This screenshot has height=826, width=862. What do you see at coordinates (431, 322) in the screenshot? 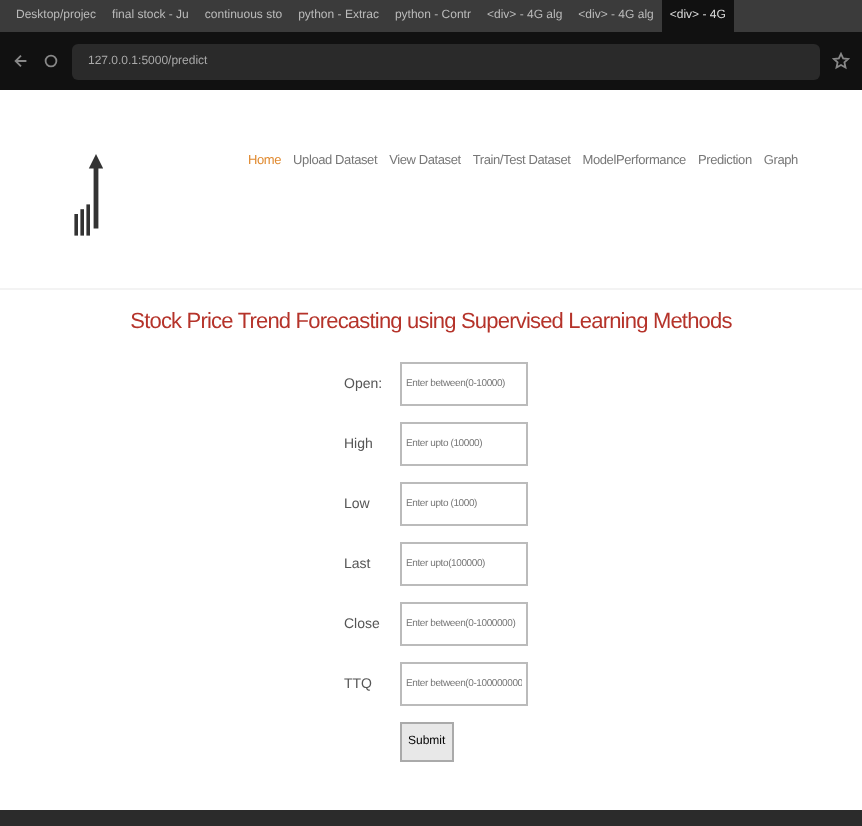
I see `page-title: Stock Price Trend Forecasting using Supervised Learning Methods` at bounding box center [431, 322].